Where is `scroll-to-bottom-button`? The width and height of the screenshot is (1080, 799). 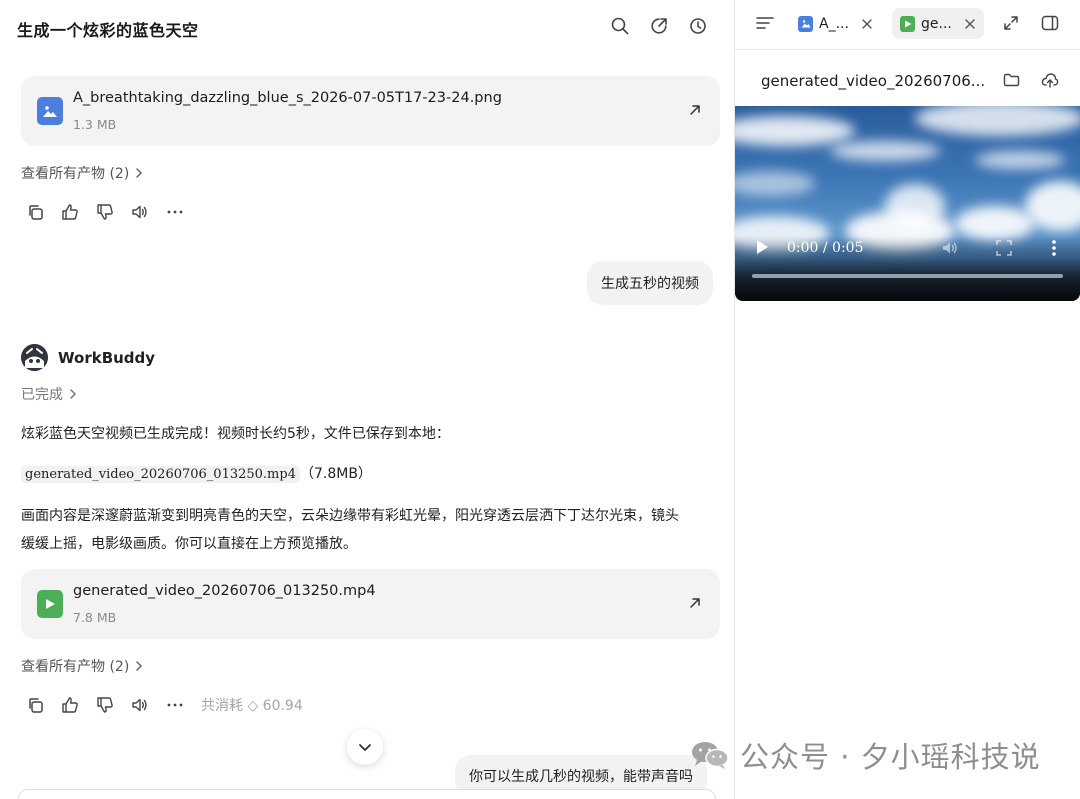 scroll-to-bottom-button is located at coordinates (365, 747).